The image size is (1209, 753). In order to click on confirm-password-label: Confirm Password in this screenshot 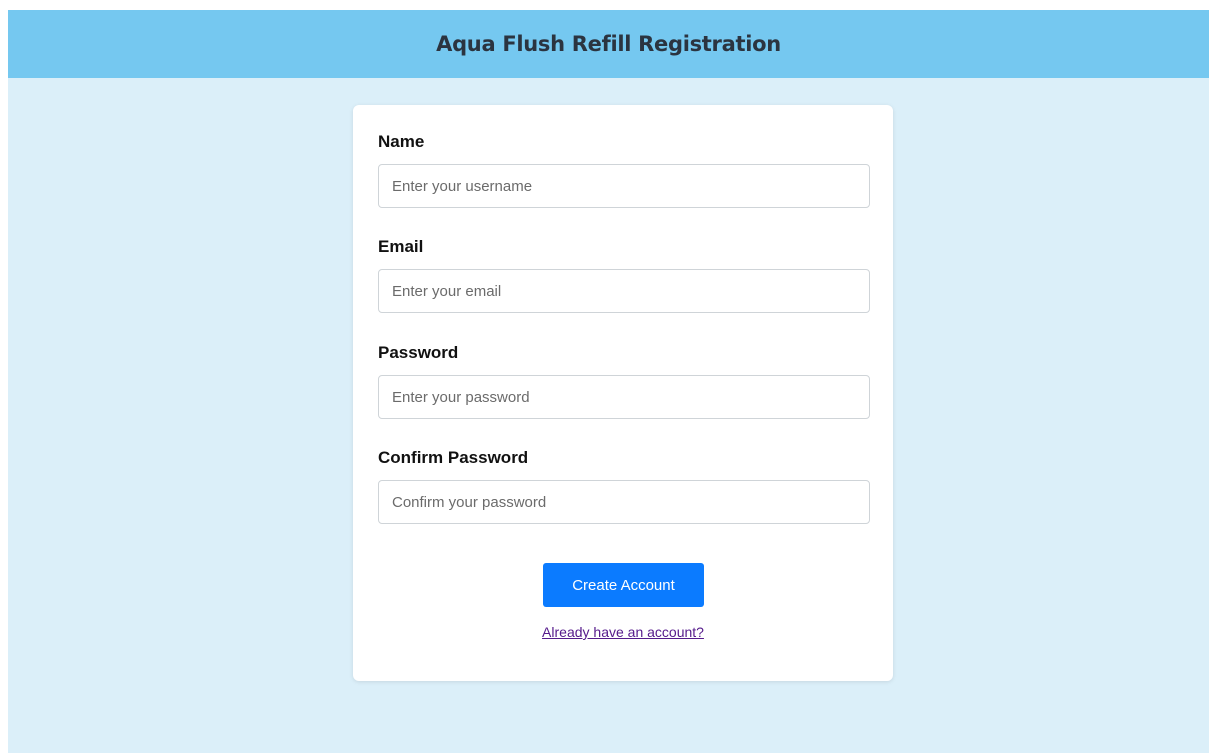, I will do `click(453, 457)`.